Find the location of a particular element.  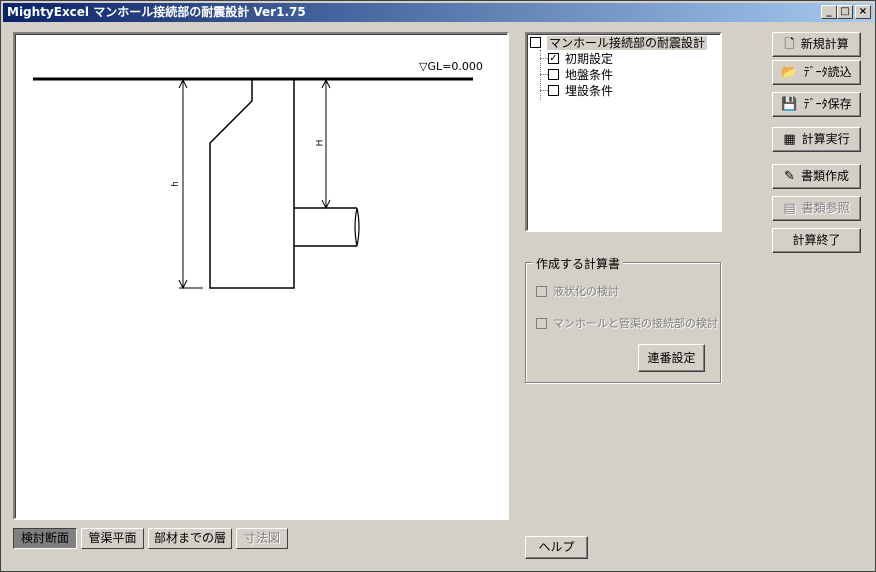

document-edit-icon: ✎ is located at coordinates (789, 176).